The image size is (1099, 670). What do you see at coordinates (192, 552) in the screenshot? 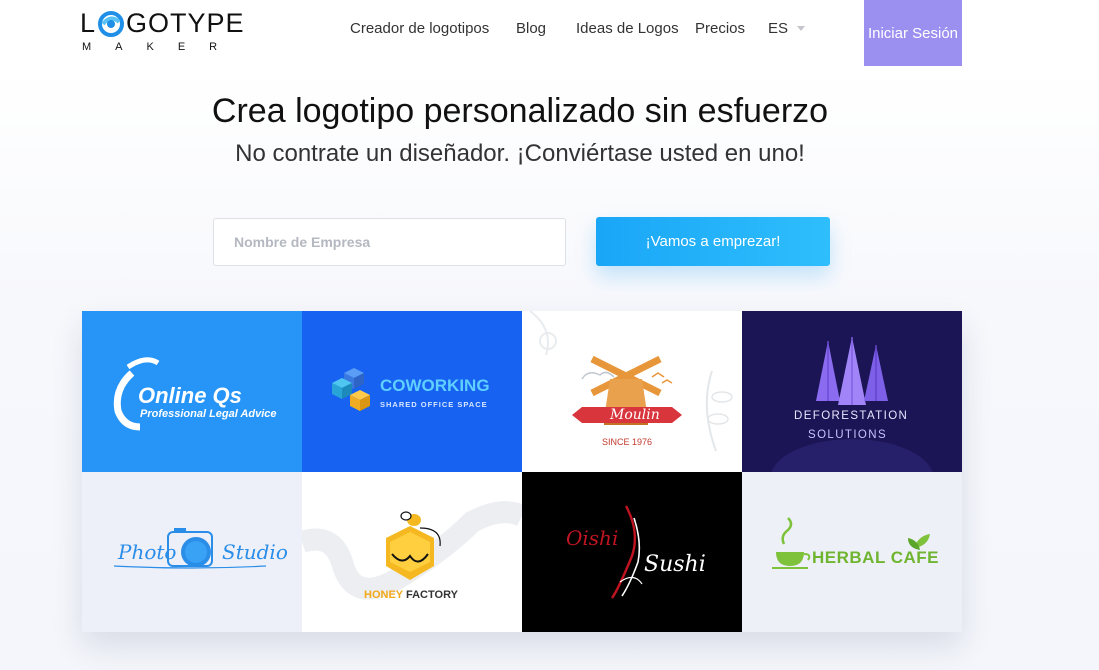
I see `logo-example-photo-studio: Photo Studio` at bounding box center [192, 552].